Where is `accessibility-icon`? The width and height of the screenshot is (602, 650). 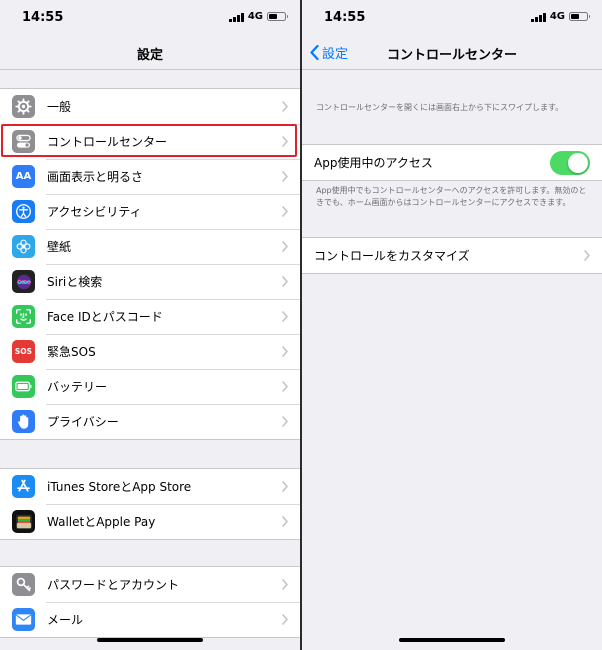
accessibility-icon is located at coordinates (23, 211).